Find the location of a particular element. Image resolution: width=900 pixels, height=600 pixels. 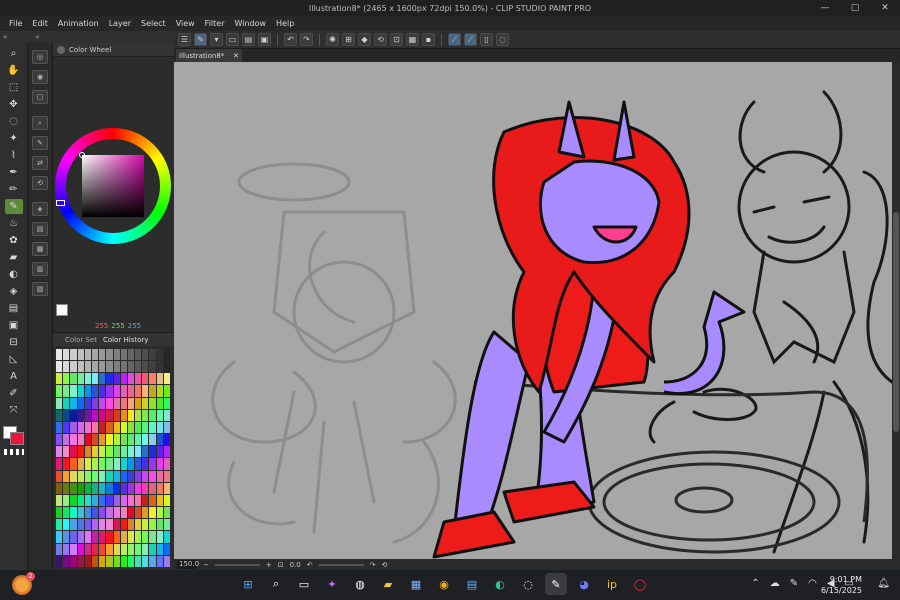

move-icon: ✥ is located at coordinates (14, 104).